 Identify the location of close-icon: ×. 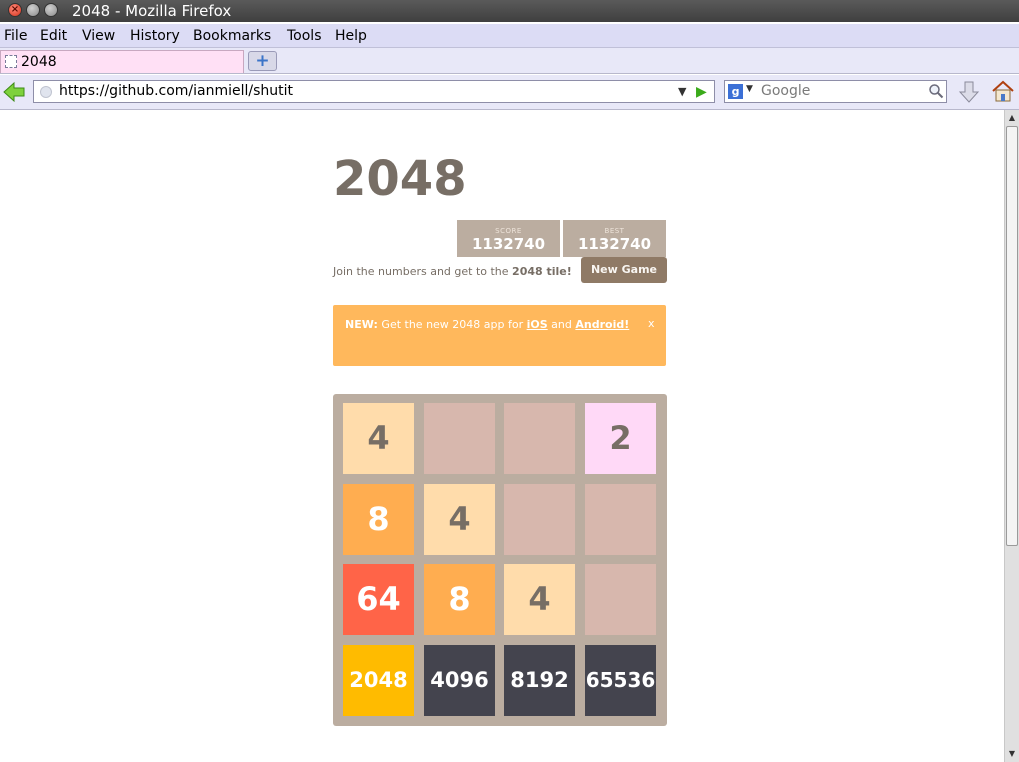
(15, 9).